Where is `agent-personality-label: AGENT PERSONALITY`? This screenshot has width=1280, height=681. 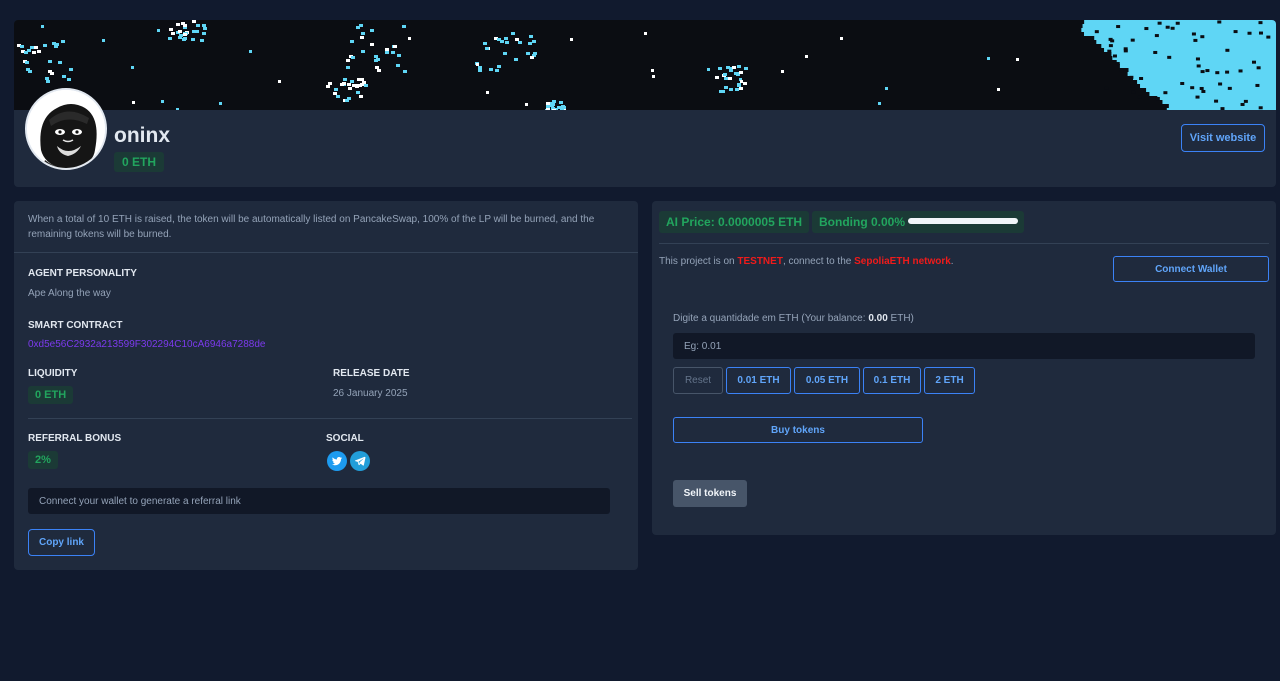 agent-personality-label: AGENT PERSONALITY is located at coordinates (82, 273).